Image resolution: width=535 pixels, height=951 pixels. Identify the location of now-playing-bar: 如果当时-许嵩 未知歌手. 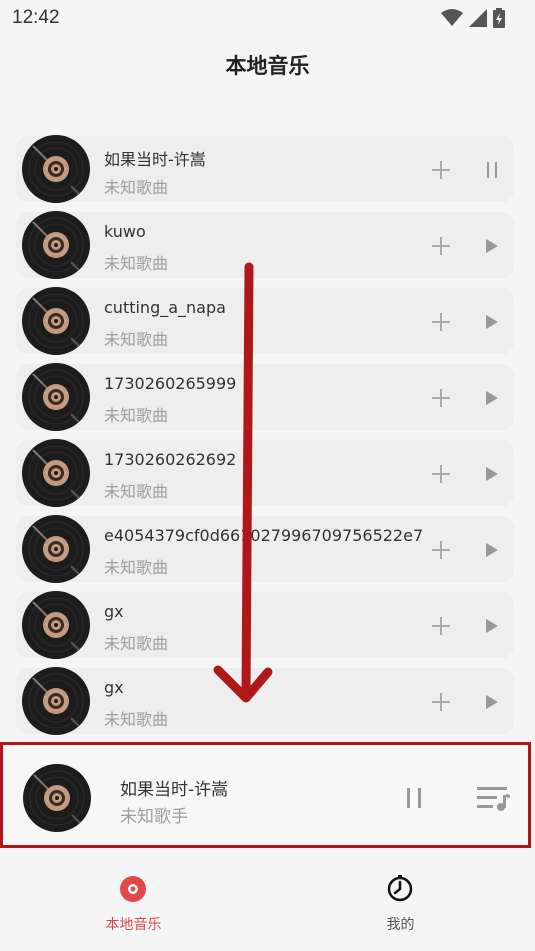
(265, 795).